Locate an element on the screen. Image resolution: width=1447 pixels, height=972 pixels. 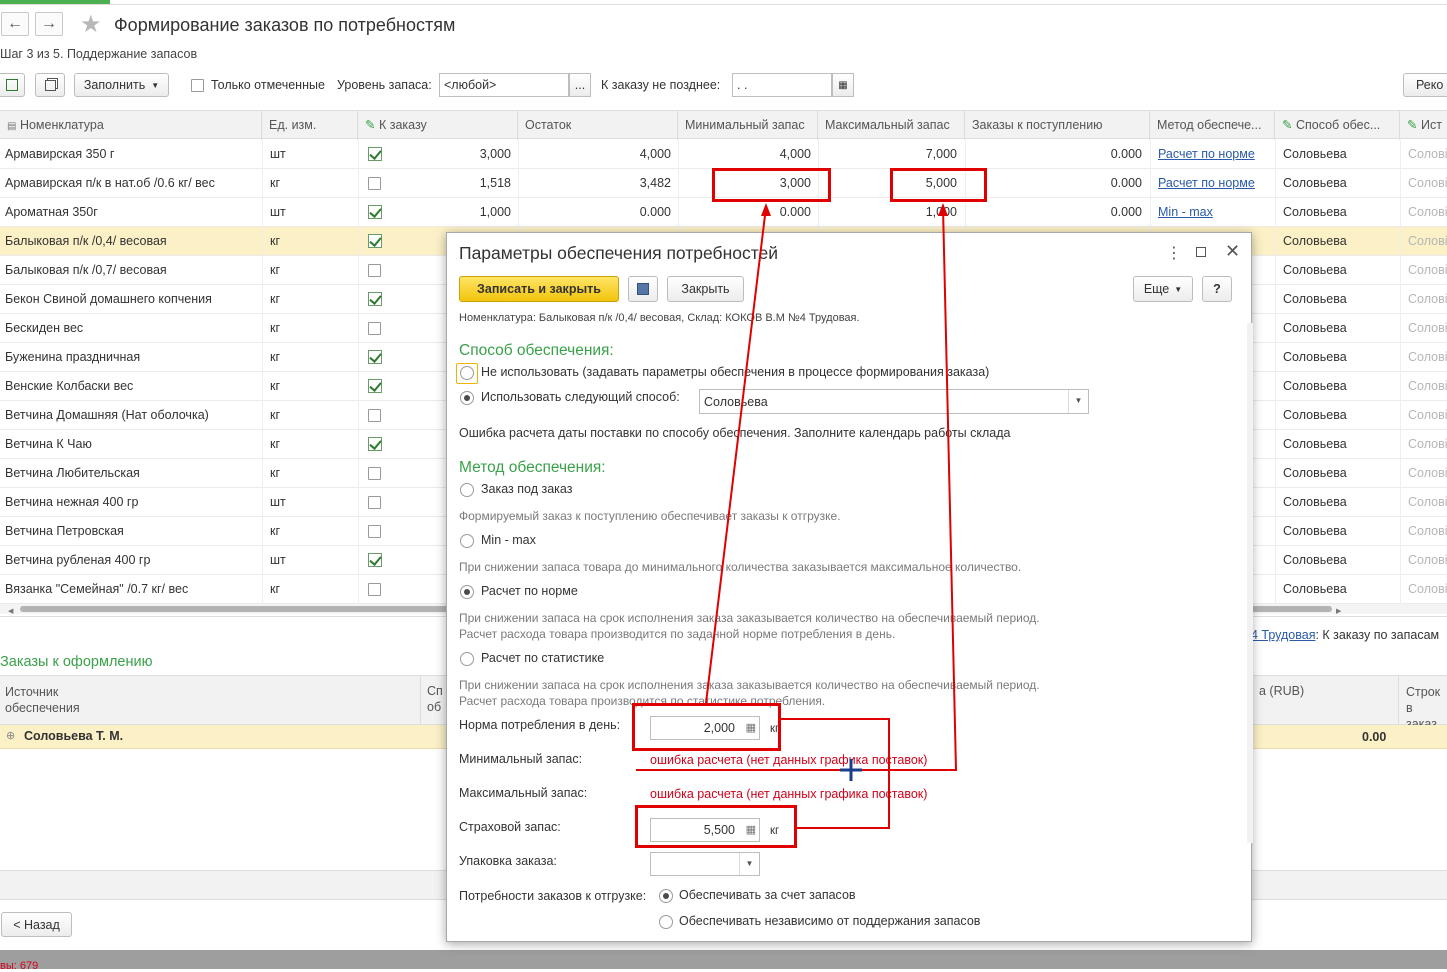
col-incoming: Заказы к поступлению is located at coordinates (1057, 125).